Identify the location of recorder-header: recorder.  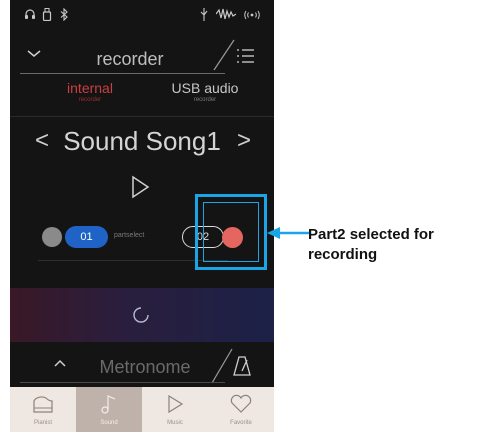
(142, 55).